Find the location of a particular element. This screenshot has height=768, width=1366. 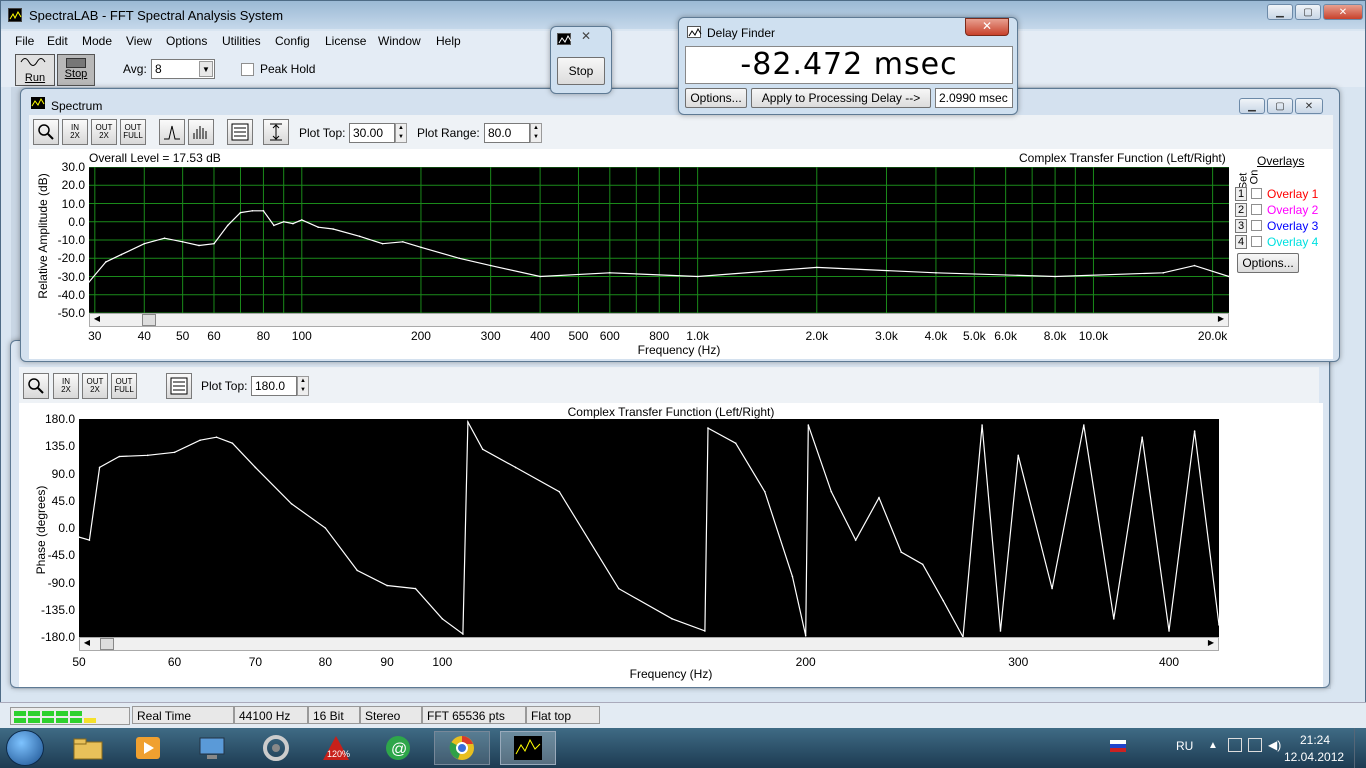

phase-scrollbar: ◀ ▶ is located at coordinates (649, 644).